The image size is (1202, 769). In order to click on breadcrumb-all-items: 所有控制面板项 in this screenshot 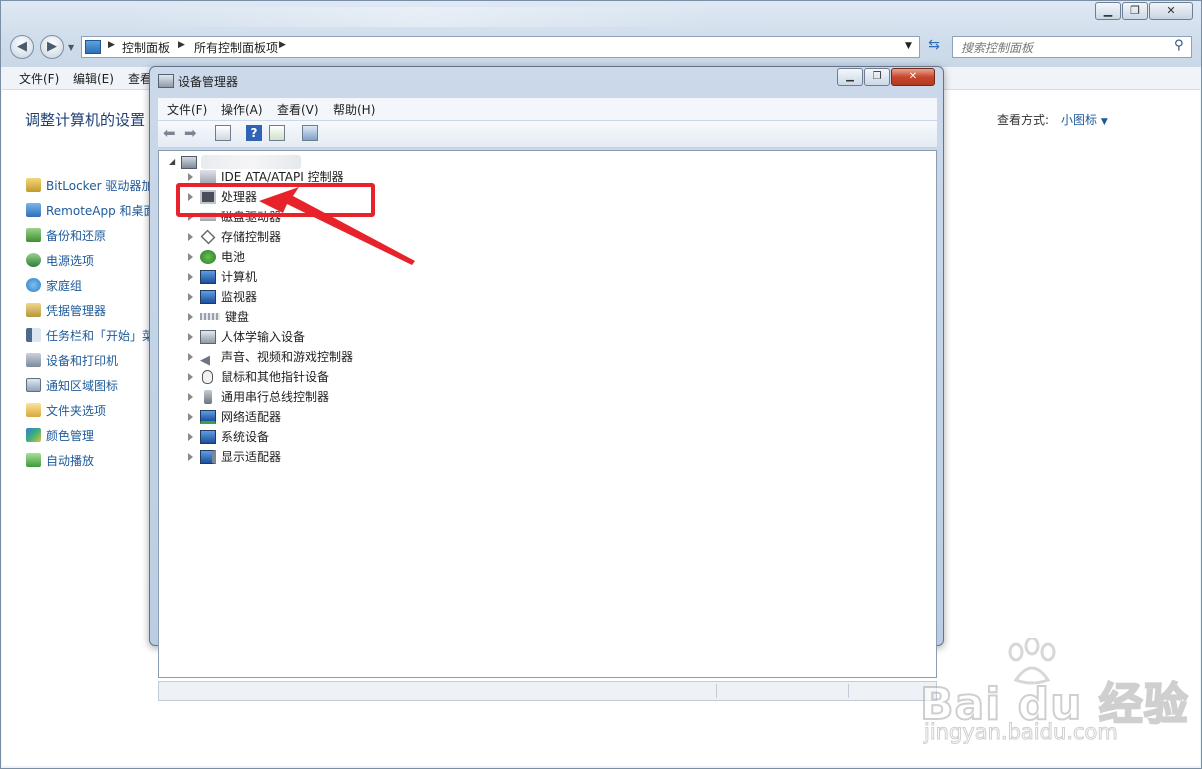, I will do `click(236, 47)`.